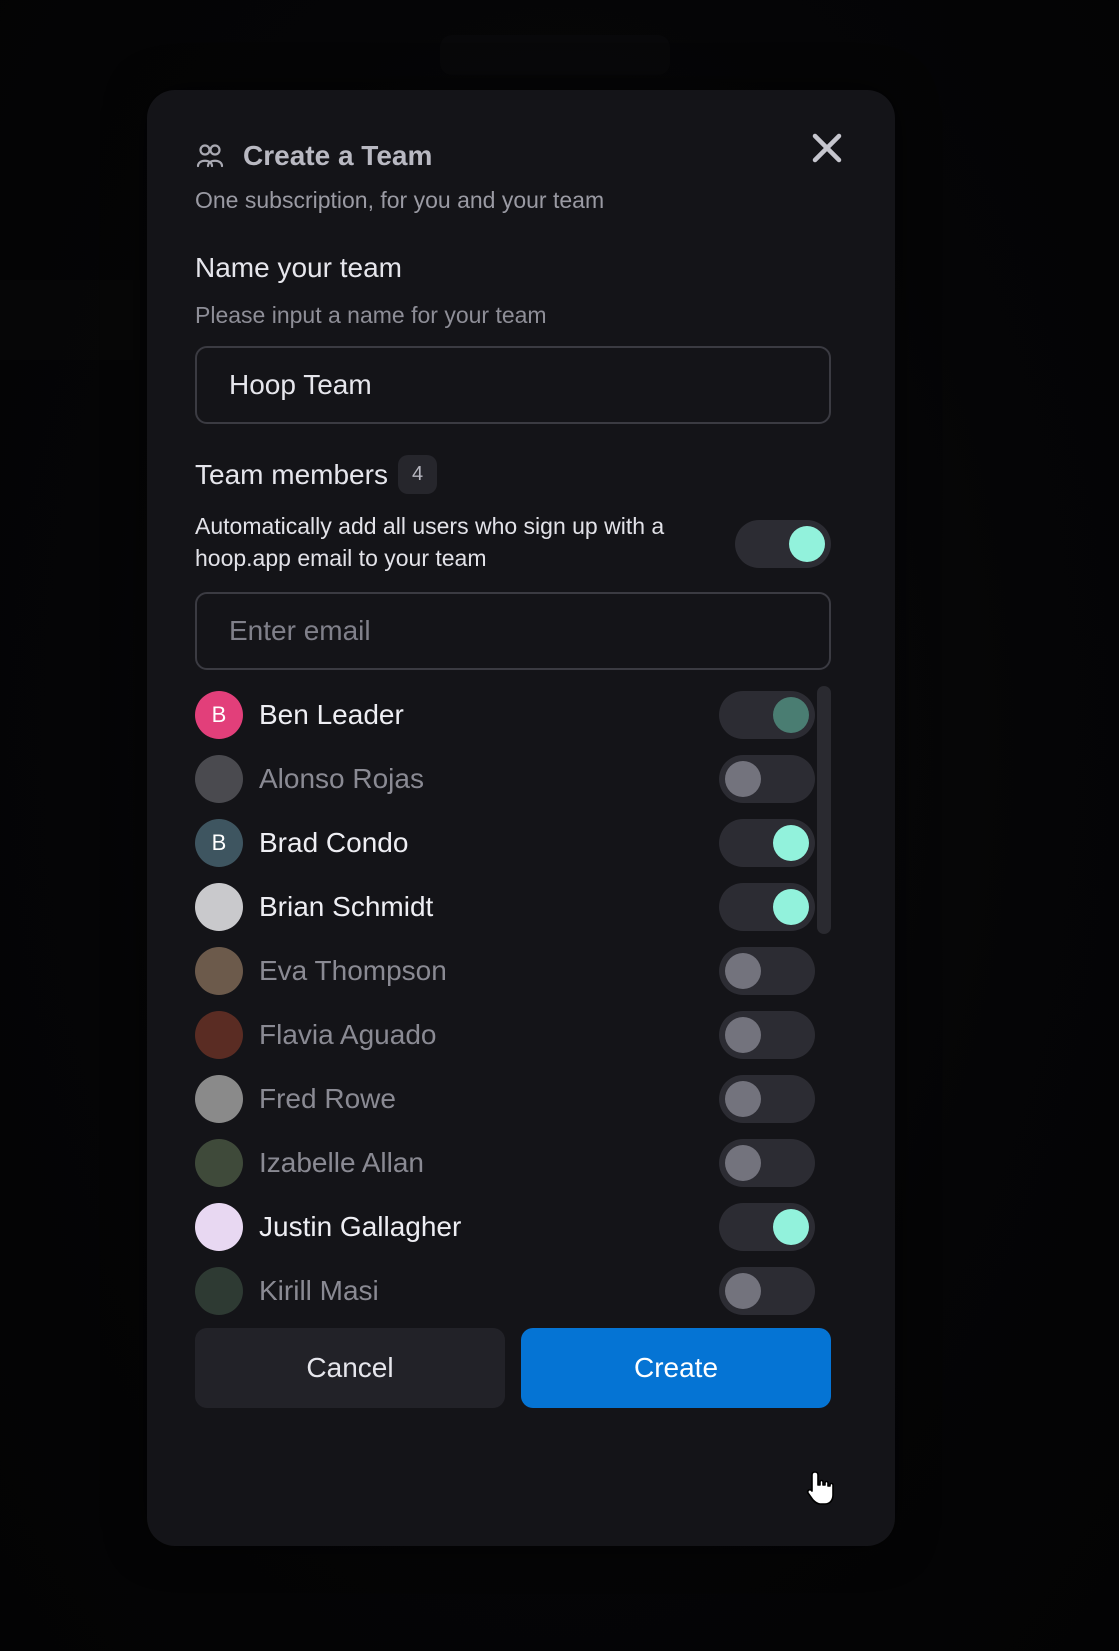 The width and height of the screenshot is (1119, 1651). Describe the element at coordinates (291, 474) in the screenshot. I see `team-members-label: Team members` at that location.